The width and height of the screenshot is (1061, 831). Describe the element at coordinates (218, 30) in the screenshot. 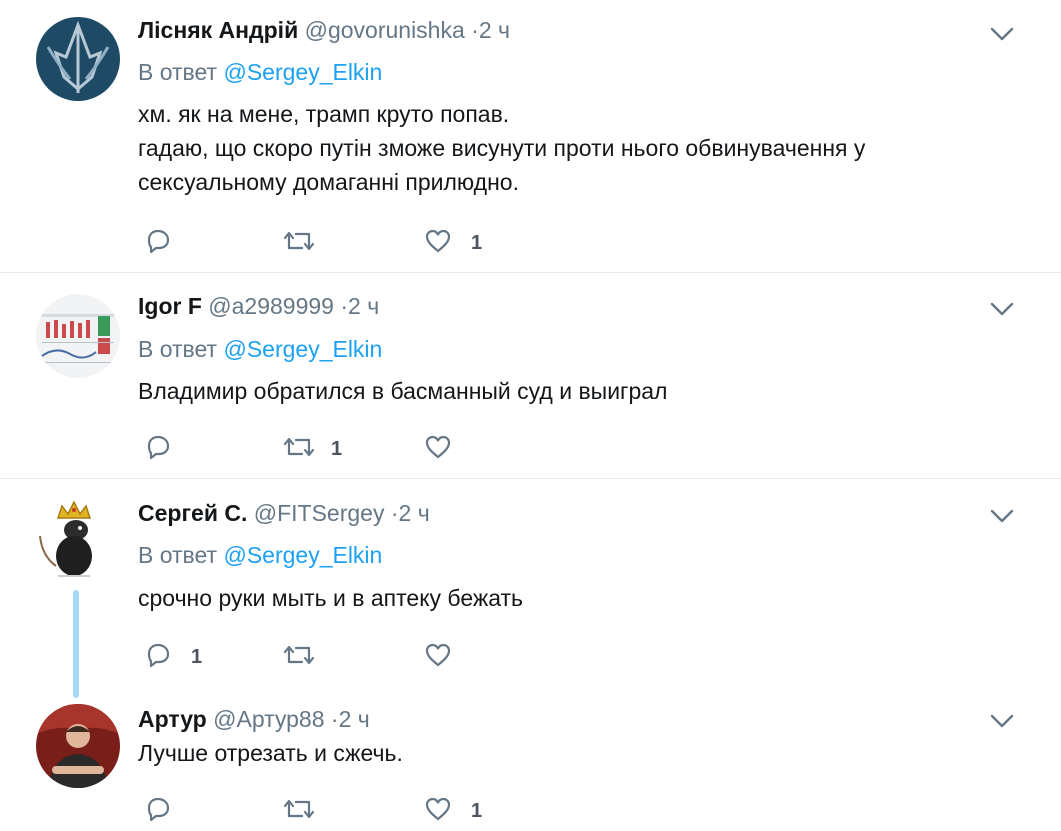

I see `author-name: Лісняк Андрій` at that location.